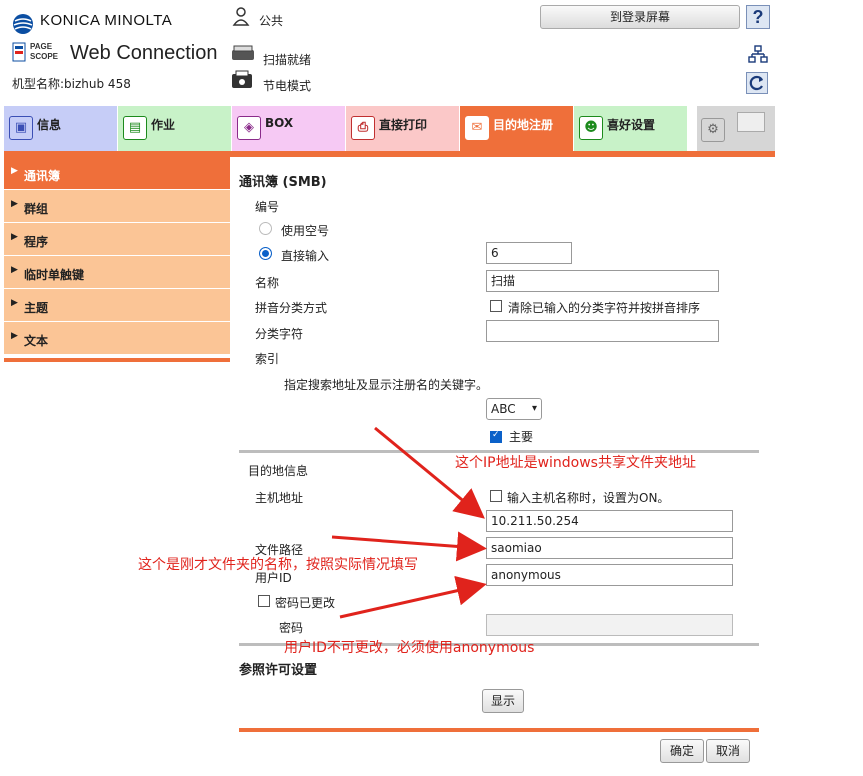 The height and width of the screenshot is (776, 863). Describe the element at coordinates (409, 648) in the screenshot. I see `userid-annotation: 用户ID不可更改，必须使用anonymous` at that location.